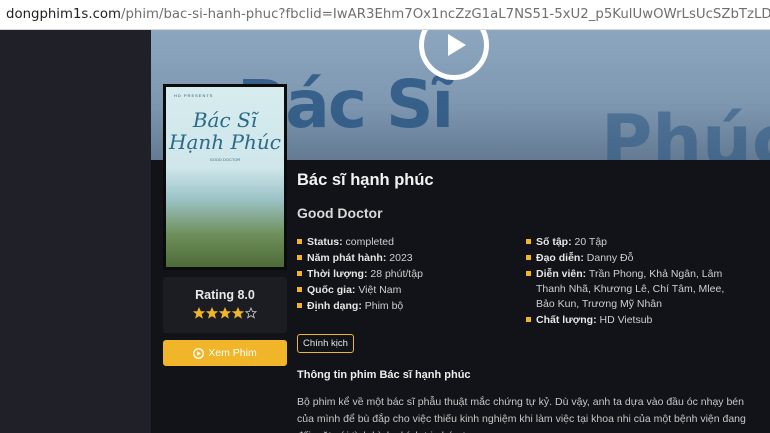 This screenshot has width=770, height=433. Describe the element at coordinates (634, 258) in the screenshot. I see `detail-director: Đạo diễn: Danny Đỗ` at that location.